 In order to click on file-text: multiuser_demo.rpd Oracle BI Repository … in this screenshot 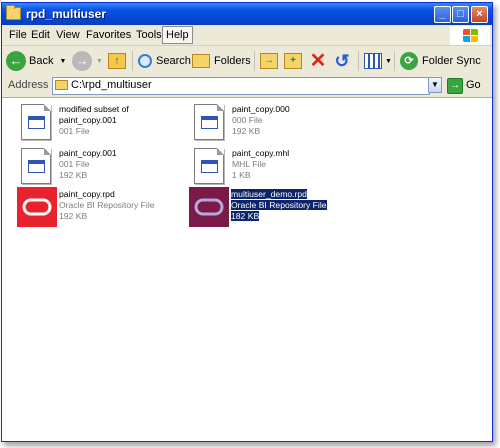, I will do `click(279, 205)`.